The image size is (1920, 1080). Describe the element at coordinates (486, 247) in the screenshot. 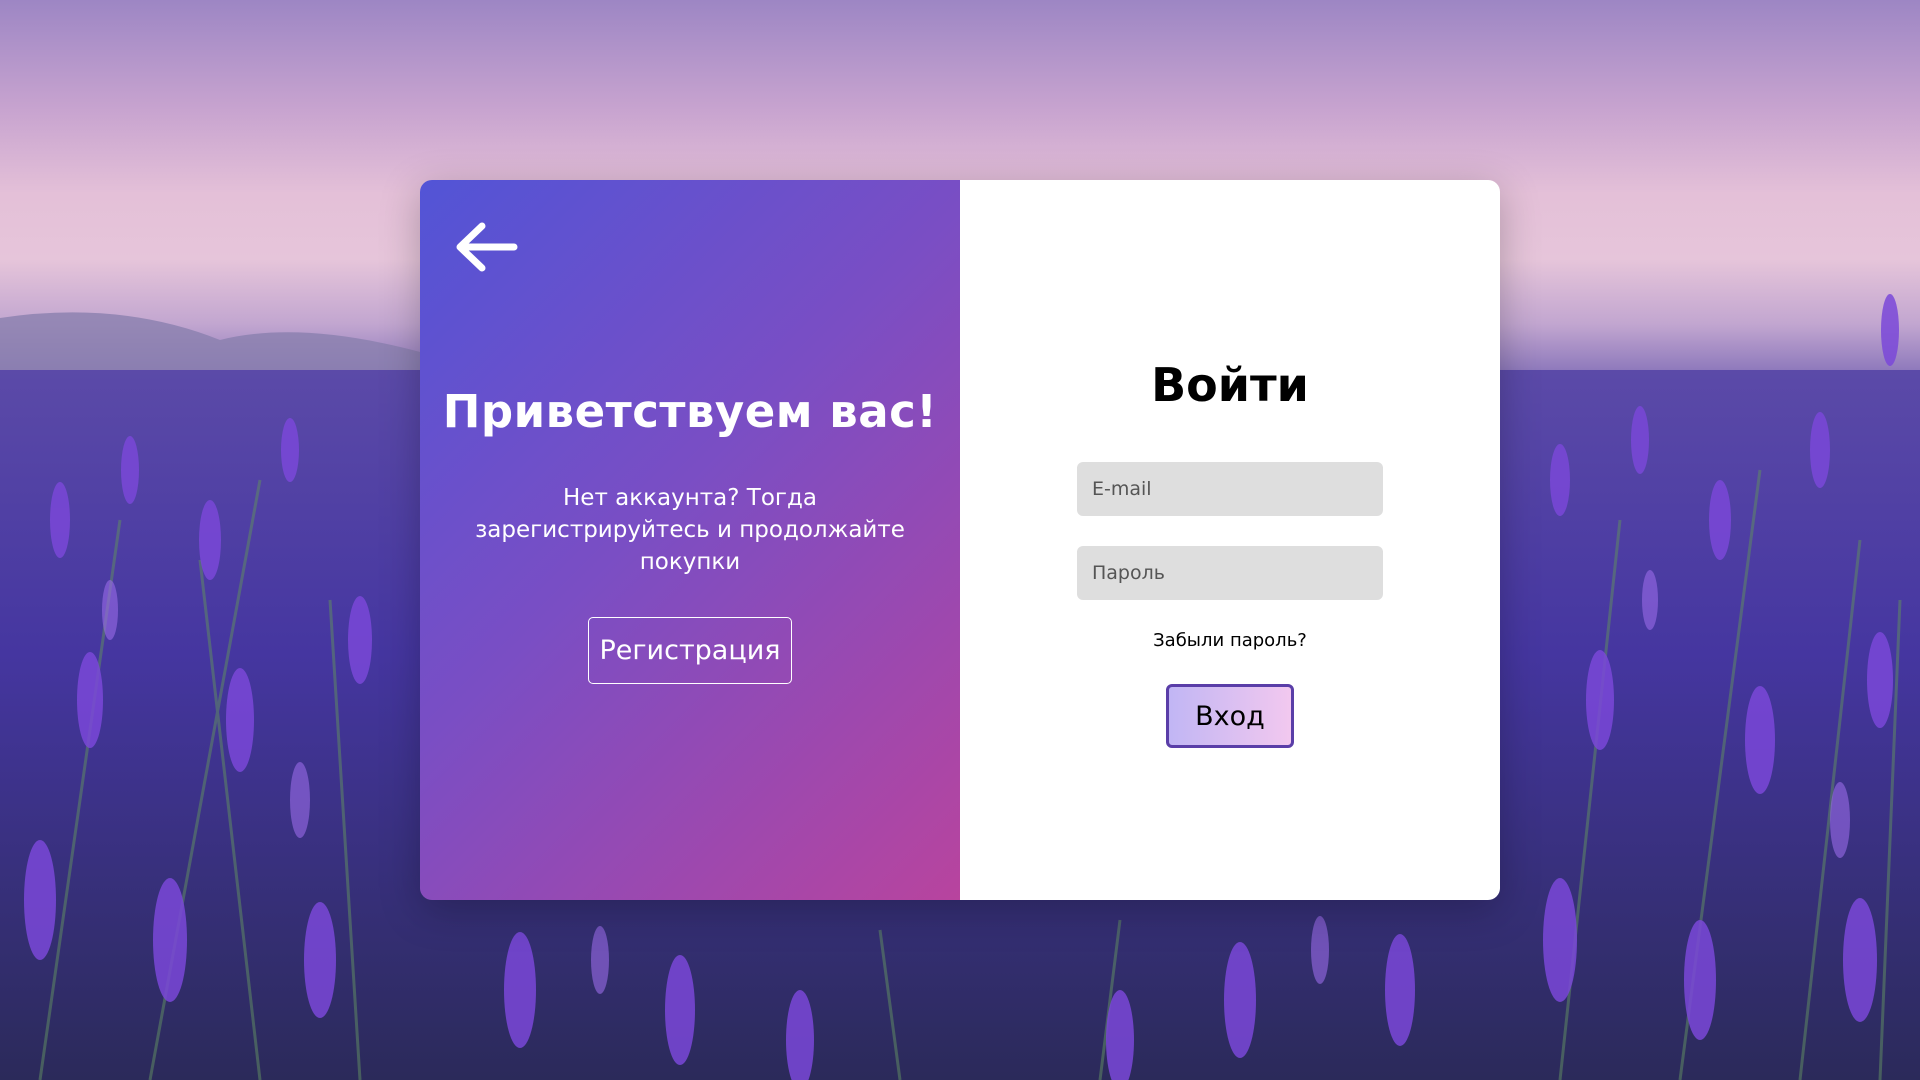

I see `arrow-left-icon` at that location.